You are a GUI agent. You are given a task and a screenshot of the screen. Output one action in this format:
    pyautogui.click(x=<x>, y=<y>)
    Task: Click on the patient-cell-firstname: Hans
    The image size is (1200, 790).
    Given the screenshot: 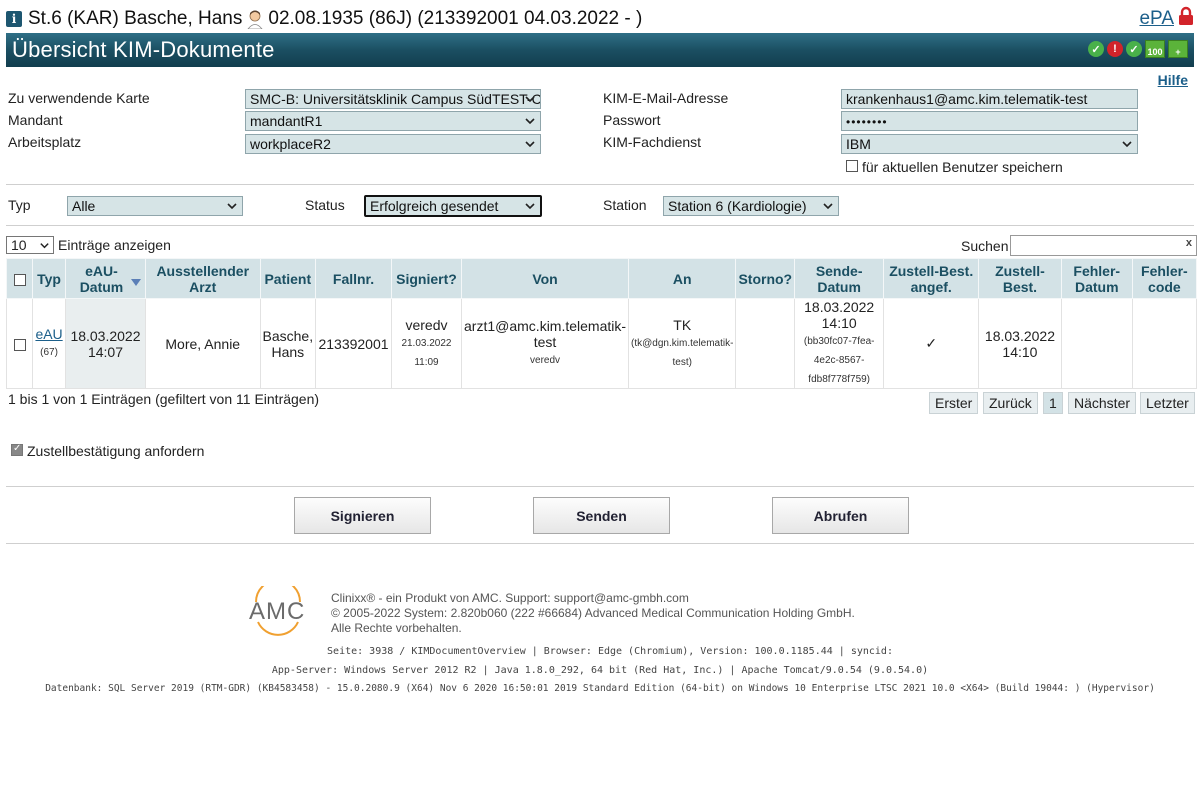 What is the action you would take?
    pyautogui.click(x=288, y=351)
    